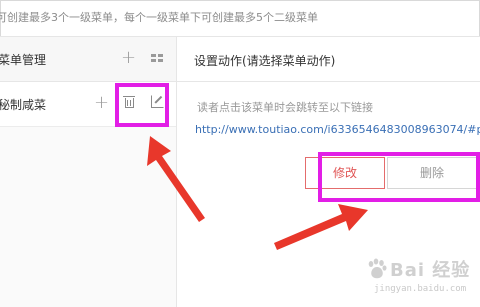 This screenshot has height=307, width=480. I want to click on baidu-jingyan-watermark: Bai 经验 jingyan.baidu.com, so click(420, 279).